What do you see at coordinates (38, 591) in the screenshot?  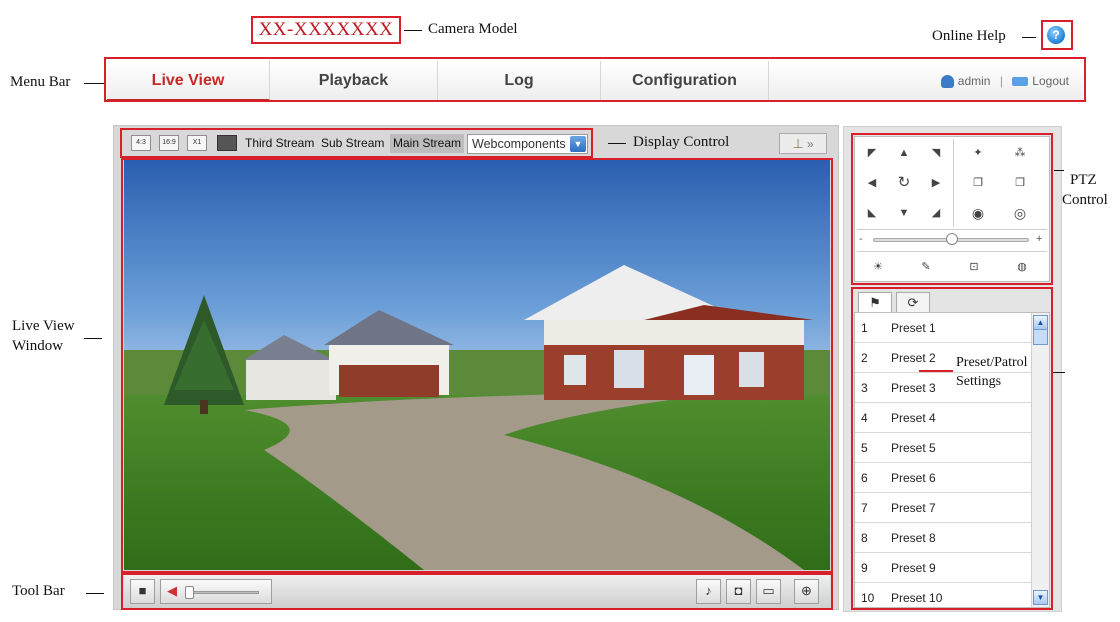 I see `callout-tool-bar: Tool Bar` at bounding box center [38, 591].